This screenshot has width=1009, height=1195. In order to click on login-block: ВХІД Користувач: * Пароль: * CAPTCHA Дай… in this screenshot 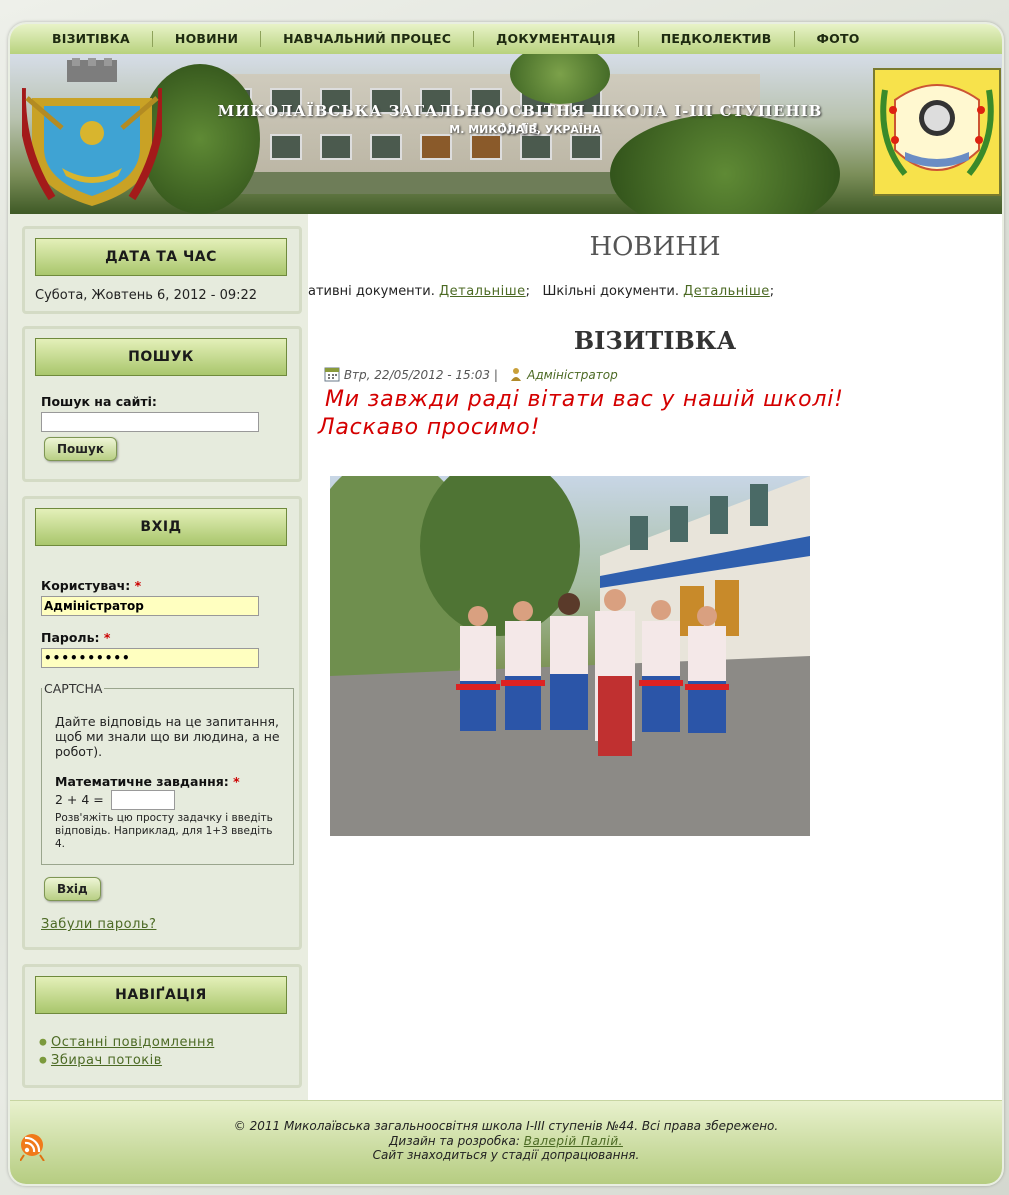, I will do `click(162, 723)`.